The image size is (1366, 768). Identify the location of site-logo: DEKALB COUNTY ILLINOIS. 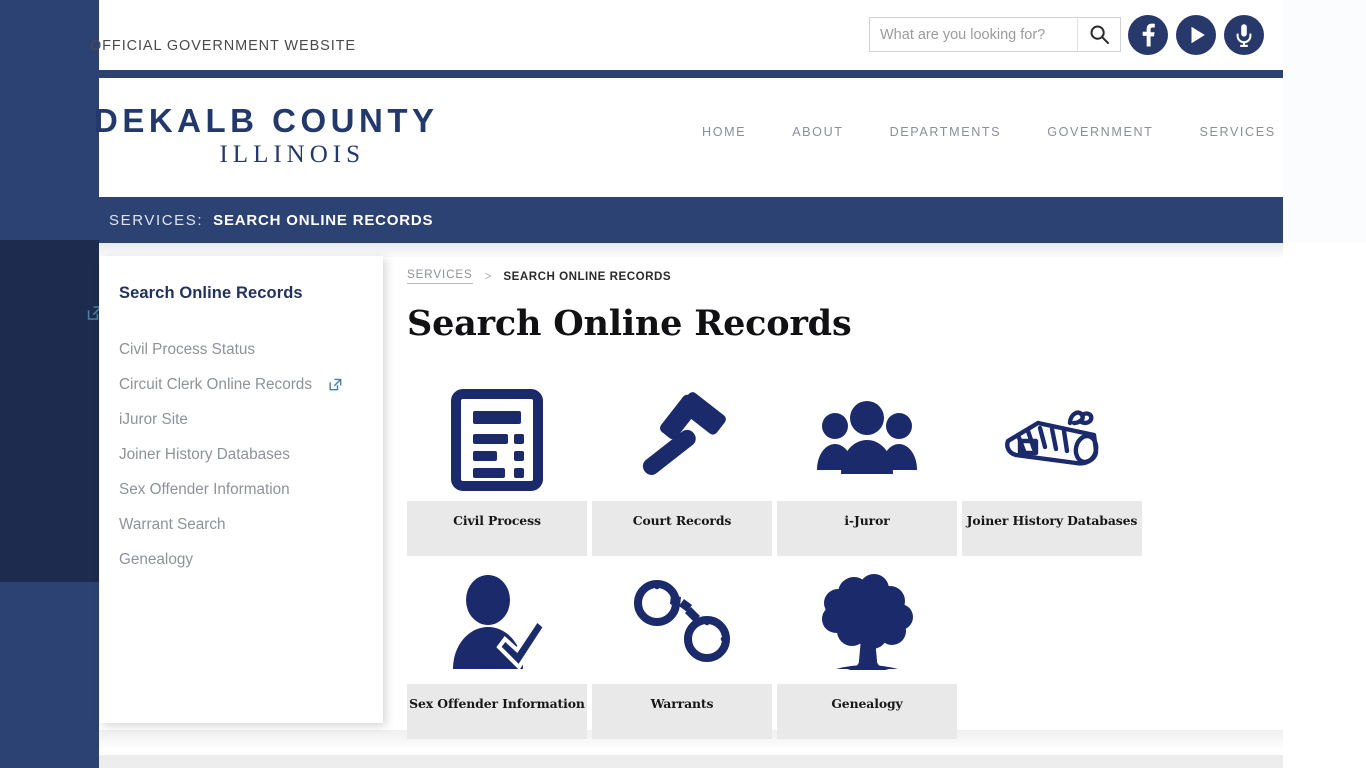
(266, 136).